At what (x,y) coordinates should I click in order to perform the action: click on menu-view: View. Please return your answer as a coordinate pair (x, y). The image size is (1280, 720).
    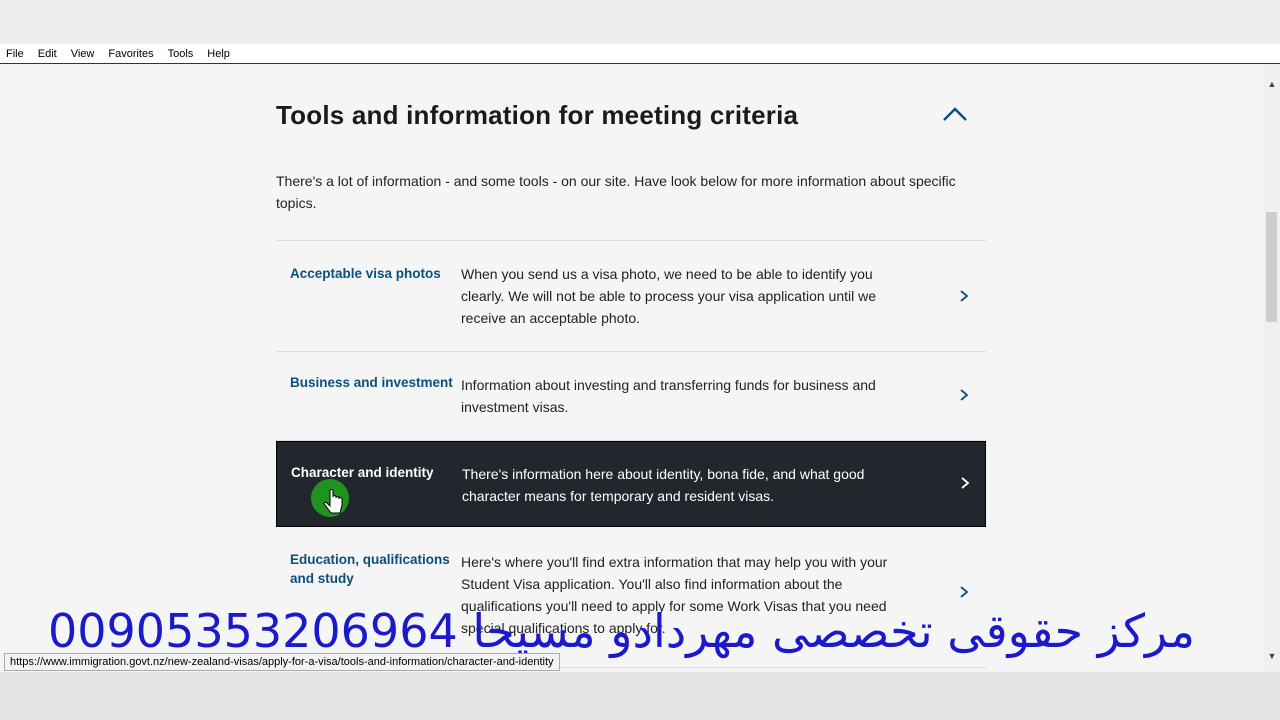
    Looking at the image, I should click on (83, 54).